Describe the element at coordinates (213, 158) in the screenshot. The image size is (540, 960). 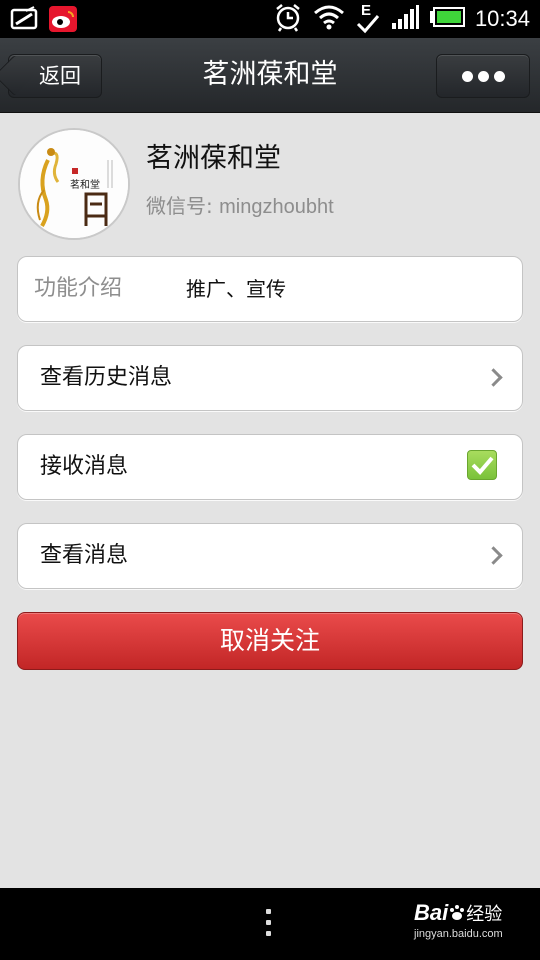
I see `account-name: 茗洲葆和堂` at that location.